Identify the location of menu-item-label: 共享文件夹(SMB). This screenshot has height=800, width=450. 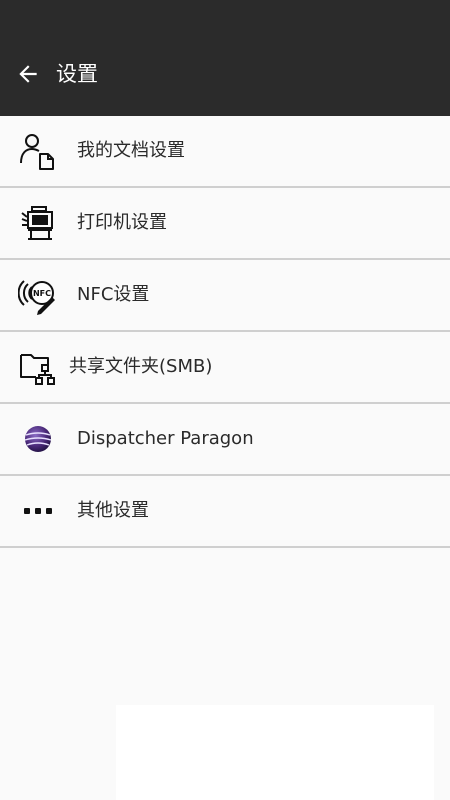
(141, 366).